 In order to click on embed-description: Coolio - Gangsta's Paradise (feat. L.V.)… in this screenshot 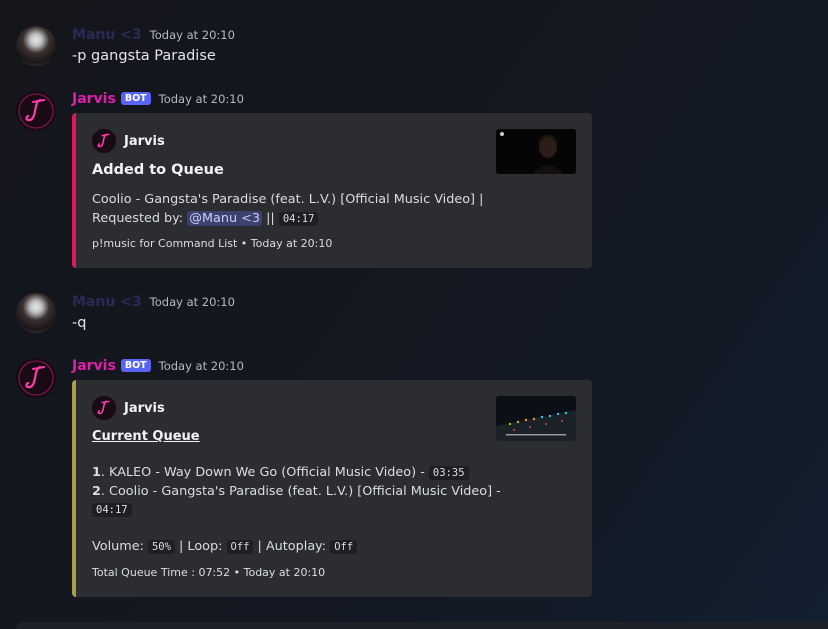, I will do `click(287, 209)`.